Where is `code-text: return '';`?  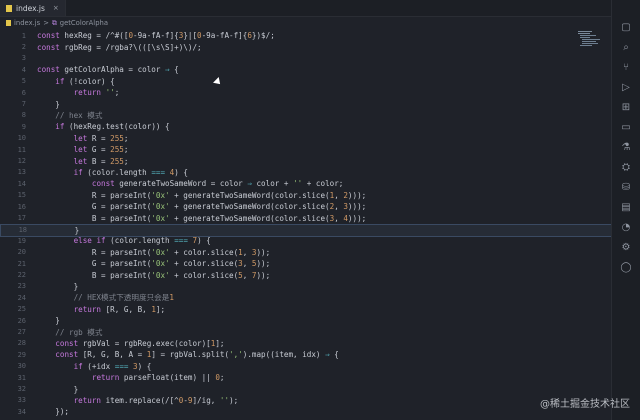
code-text: return ''; is located at coordinates (78, 92).